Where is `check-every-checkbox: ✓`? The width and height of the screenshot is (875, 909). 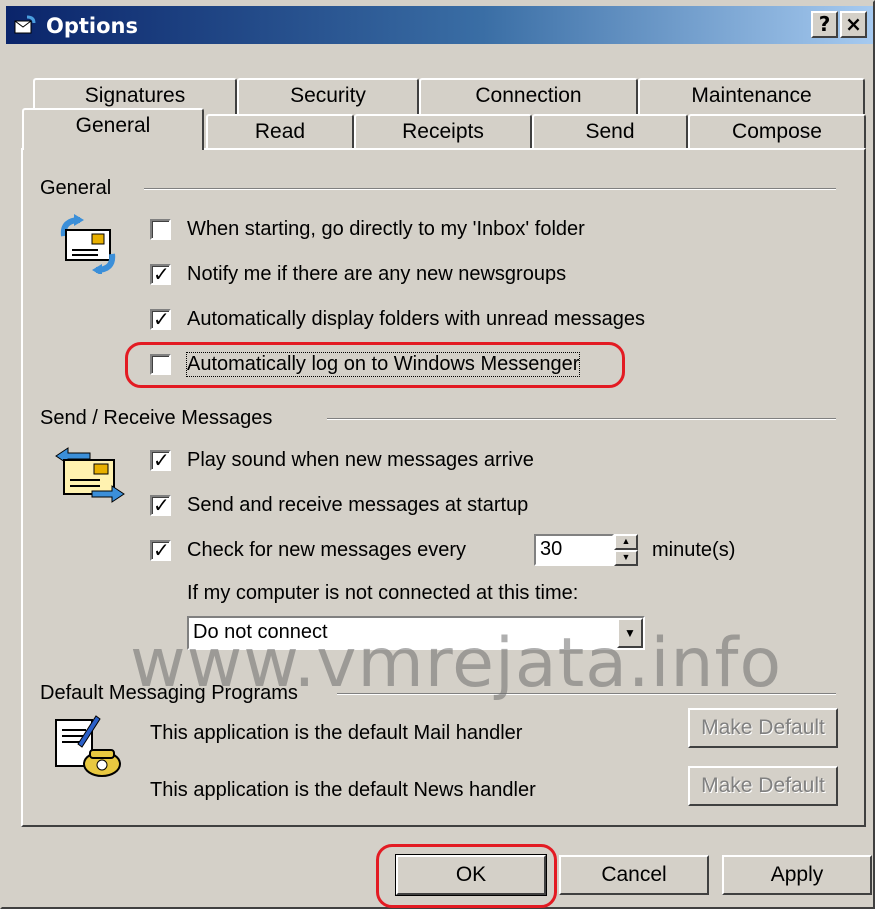
check-every-checkbox: ✓ is located at coordinates (160, 550).